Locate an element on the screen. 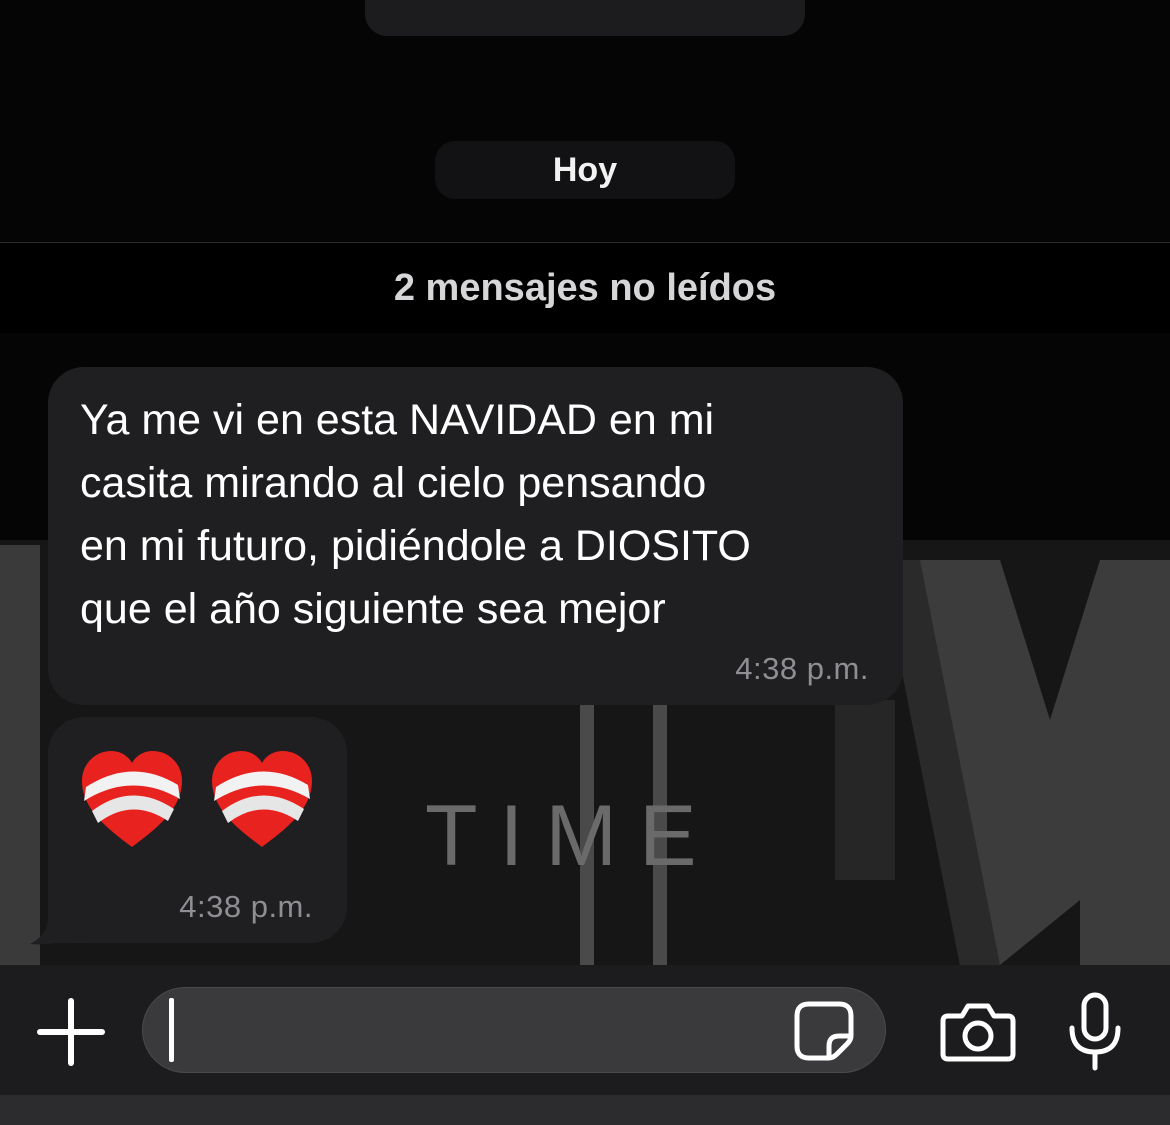 Image resolution: width=1170 pixels, height=1125 pixels. bubble-tail is located at coordinates (58, 922).